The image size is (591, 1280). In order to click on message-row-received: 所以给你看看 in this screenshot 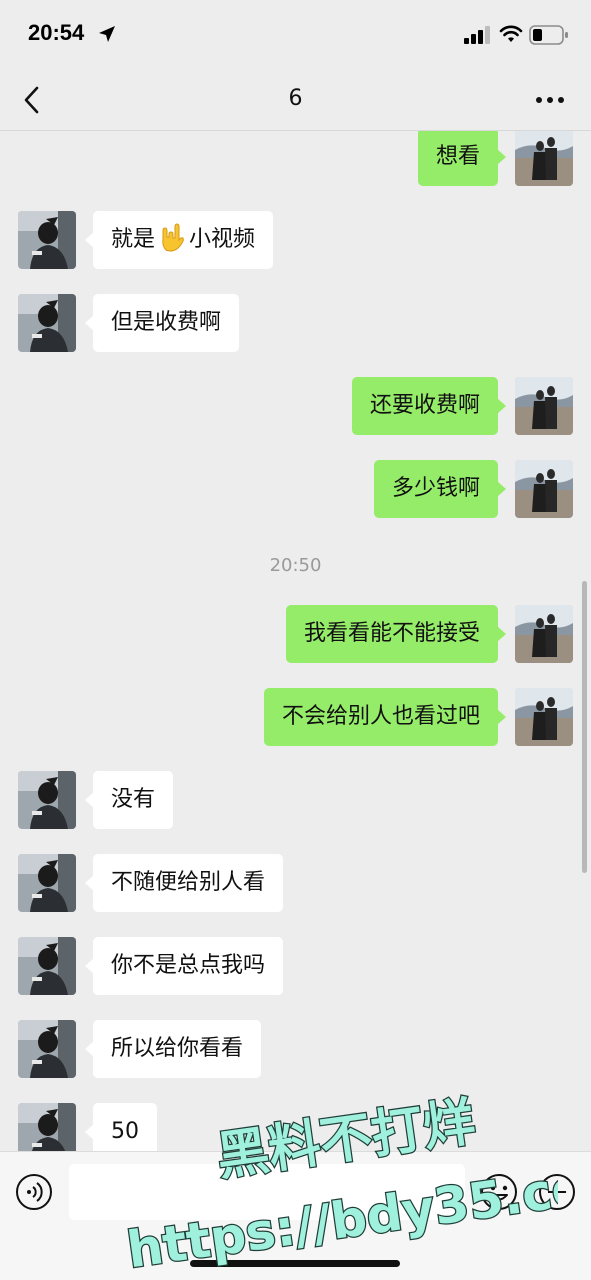, I will do `click(295, 1050)`.